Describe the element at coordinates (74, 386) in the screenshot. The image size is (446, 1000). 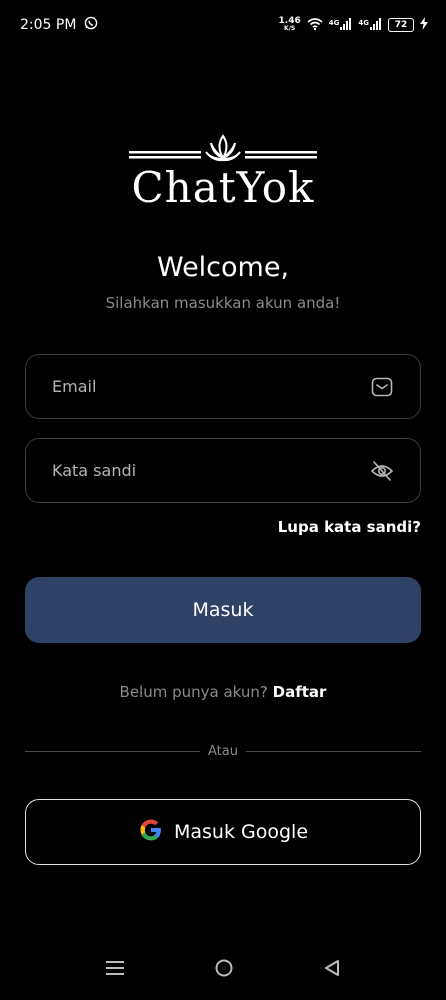
I see `email-placeholder: Email` at that location.